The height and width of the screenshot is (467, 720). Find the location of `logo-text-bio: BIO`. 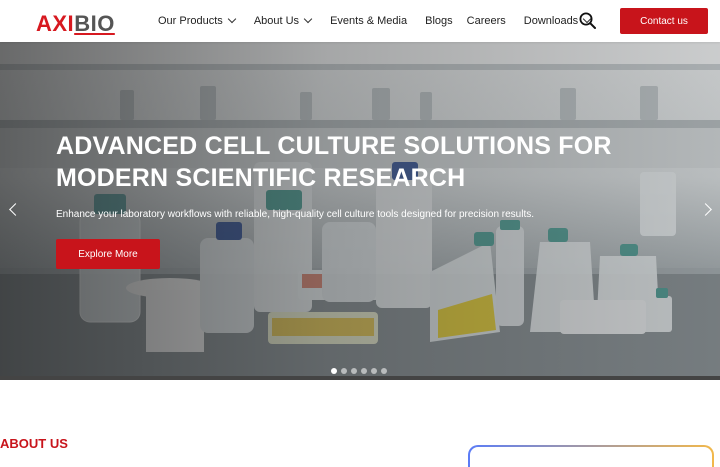

logo-text-bio: BIO is located at coordinates (94, 23).